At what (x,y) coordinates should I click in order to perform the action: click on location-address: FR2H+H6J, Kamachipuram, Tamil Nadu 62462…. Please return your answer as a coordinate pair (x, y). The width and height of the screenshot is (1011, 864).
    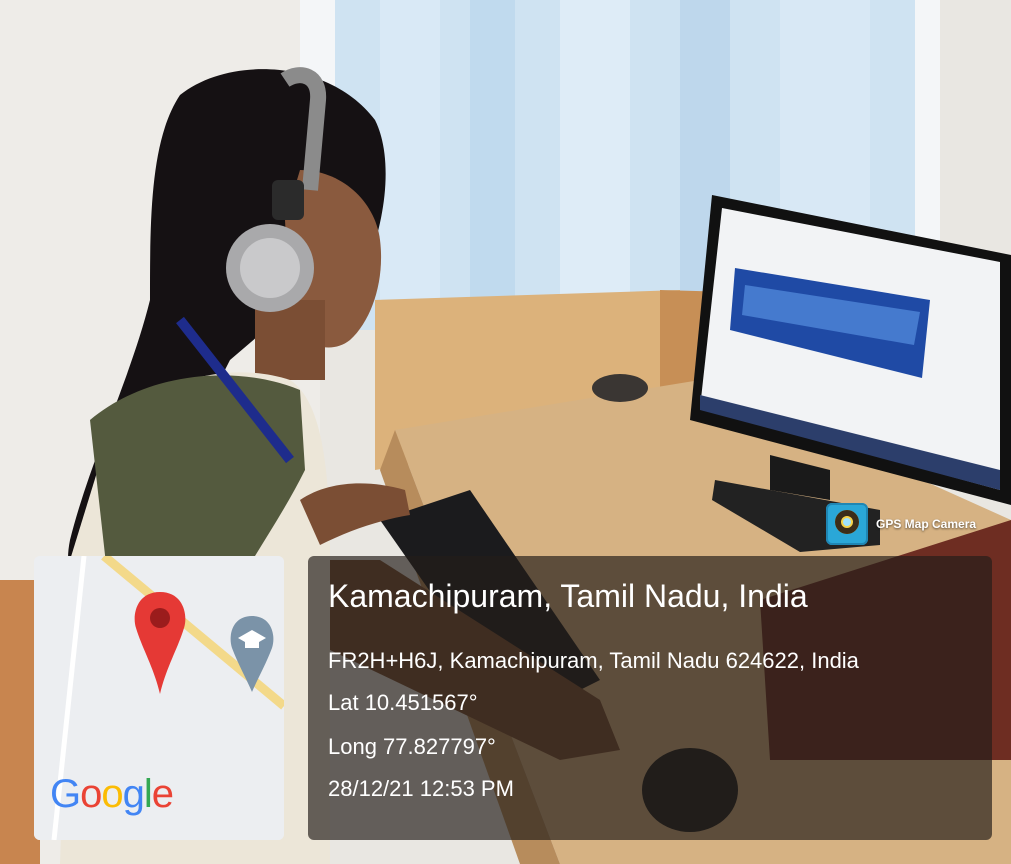
    Looking at the image, I should click on (593, 660).